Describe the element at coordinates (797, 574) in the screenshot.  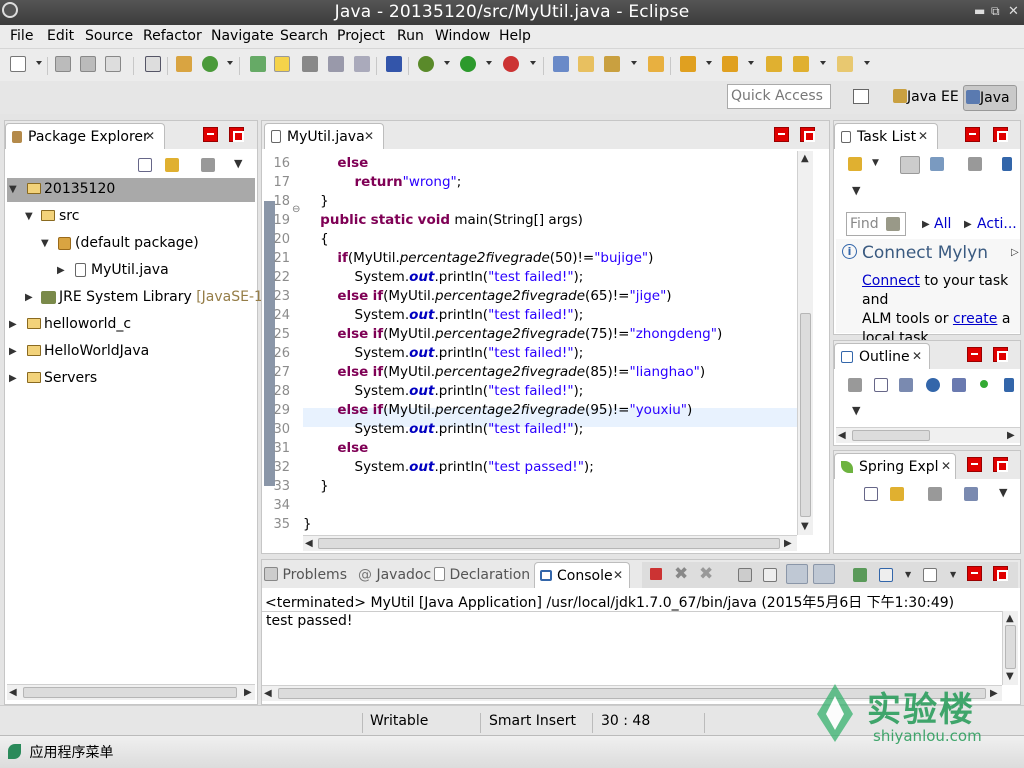
I see `show-on-stdout-icon` at that location.